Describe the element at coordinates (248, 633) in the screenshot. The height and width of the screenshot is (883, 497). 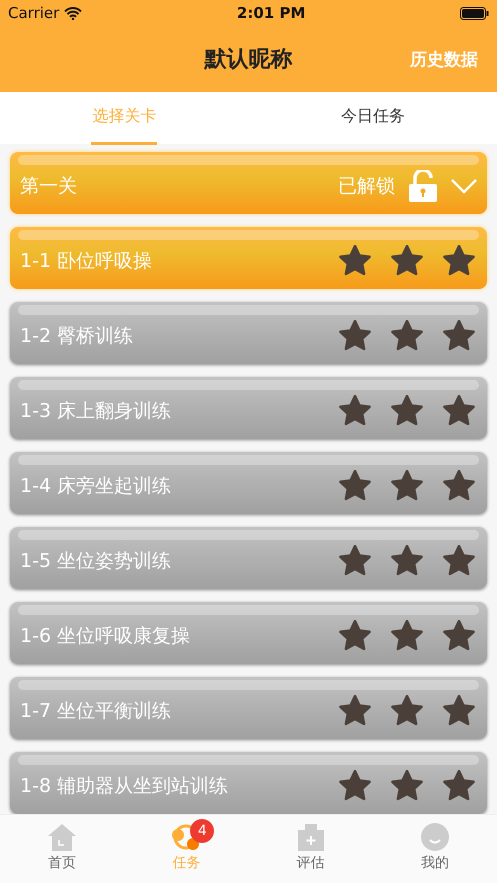
I see `level-row: 1-6 坐位呼吸康复操` at that location.